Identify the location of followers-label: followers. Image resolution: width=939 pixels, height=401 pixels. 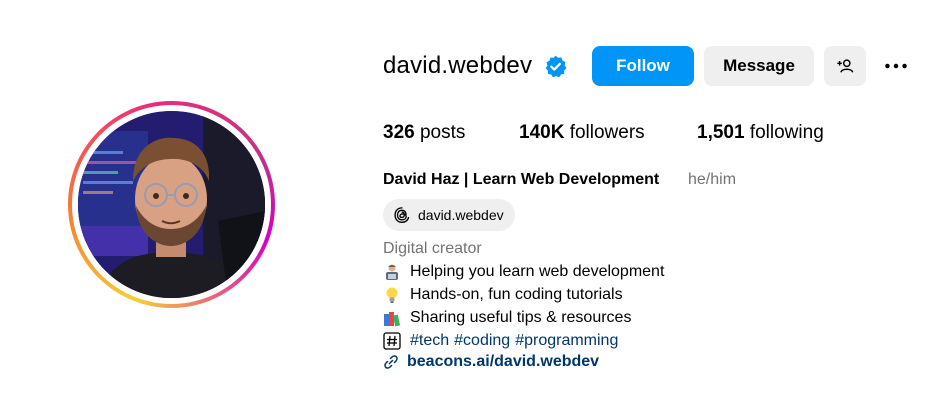
(607, 132).